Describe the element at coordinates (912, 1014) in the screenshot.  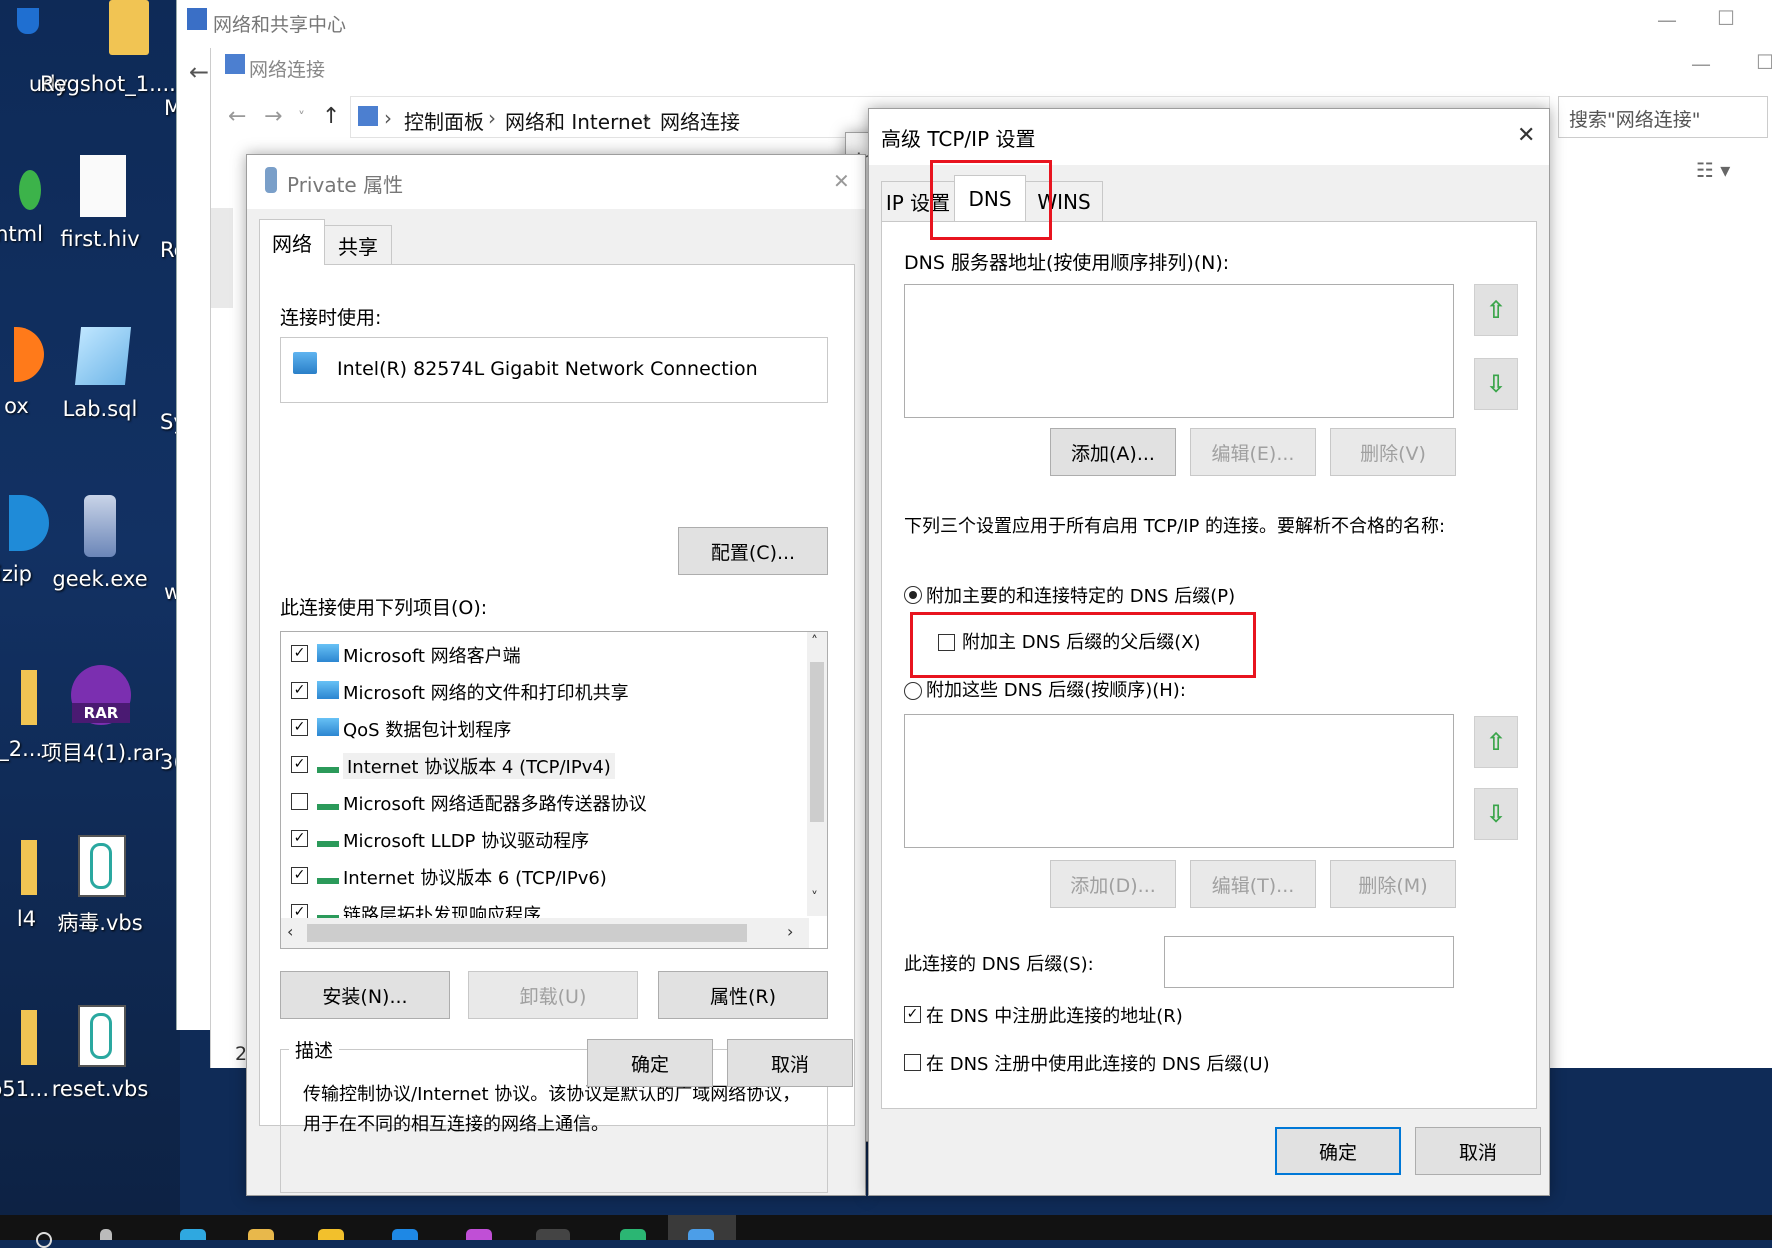
I see `checkbox-register: ✓` at that location.